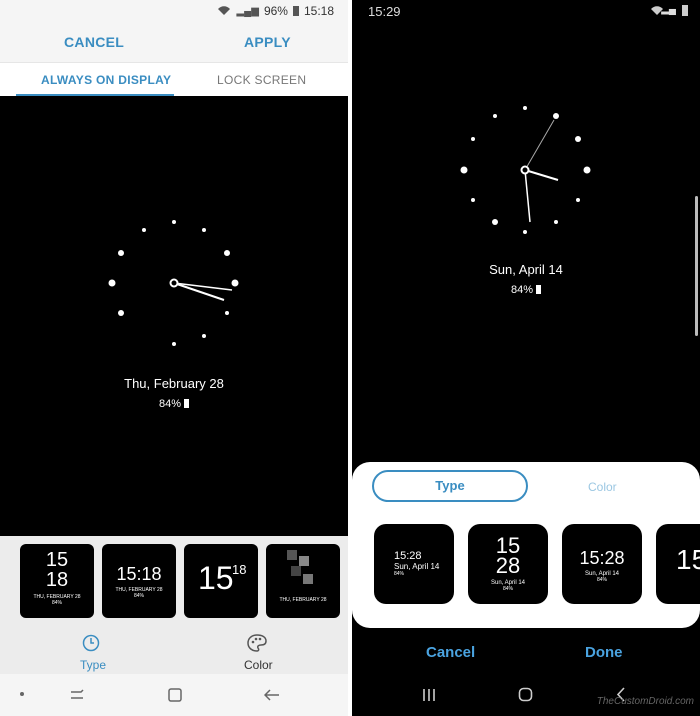 This screenshot has height=716, width=700. What do you see at coordinates (258, 665) in the screenshot?
I see `color-option: Color` at bounding box center [258, 665].